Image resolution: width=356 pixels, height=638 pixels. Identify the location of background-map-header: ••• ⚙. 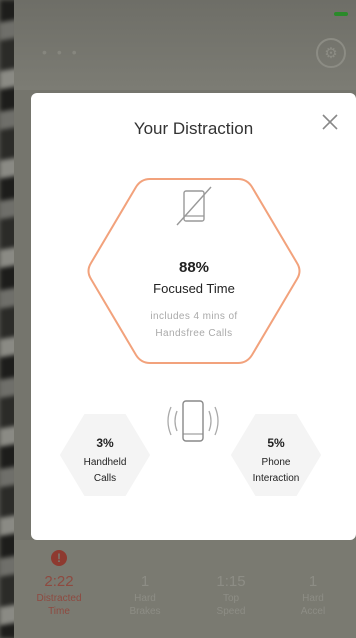
(185, 45).